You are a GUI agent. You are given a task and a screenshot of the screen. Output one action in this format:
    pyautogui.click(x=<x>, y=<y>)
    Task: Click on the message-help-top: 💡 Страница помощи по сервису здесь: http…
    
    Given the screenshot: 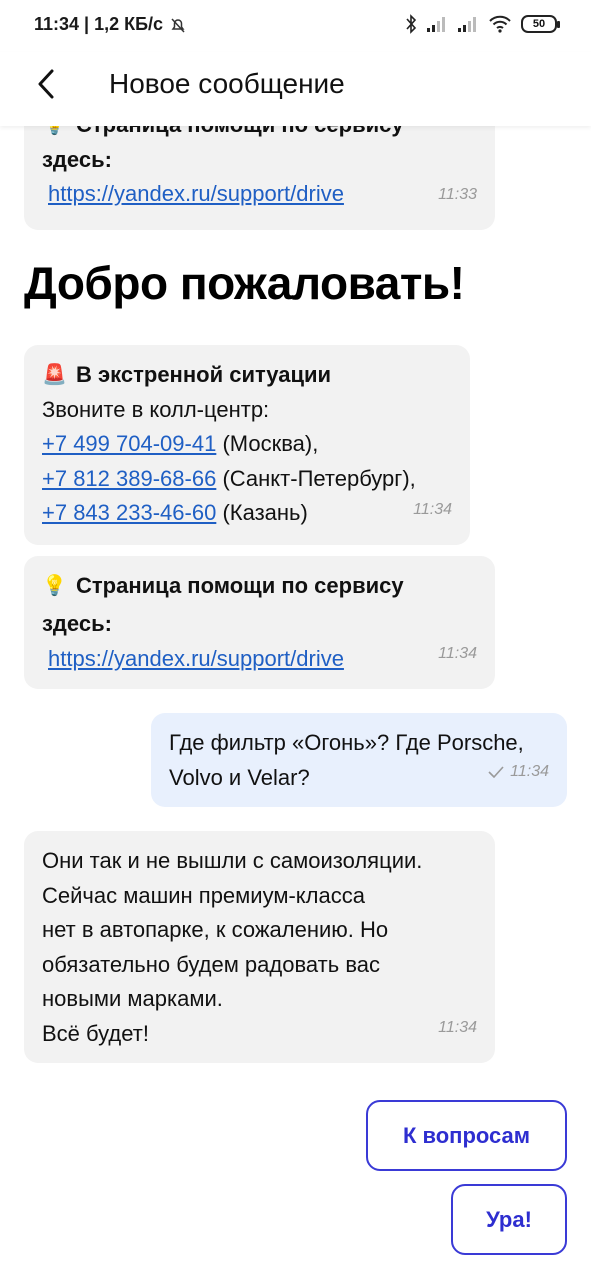 What is the action you would take?
    pyautogui.click(x=259, y=178)
    